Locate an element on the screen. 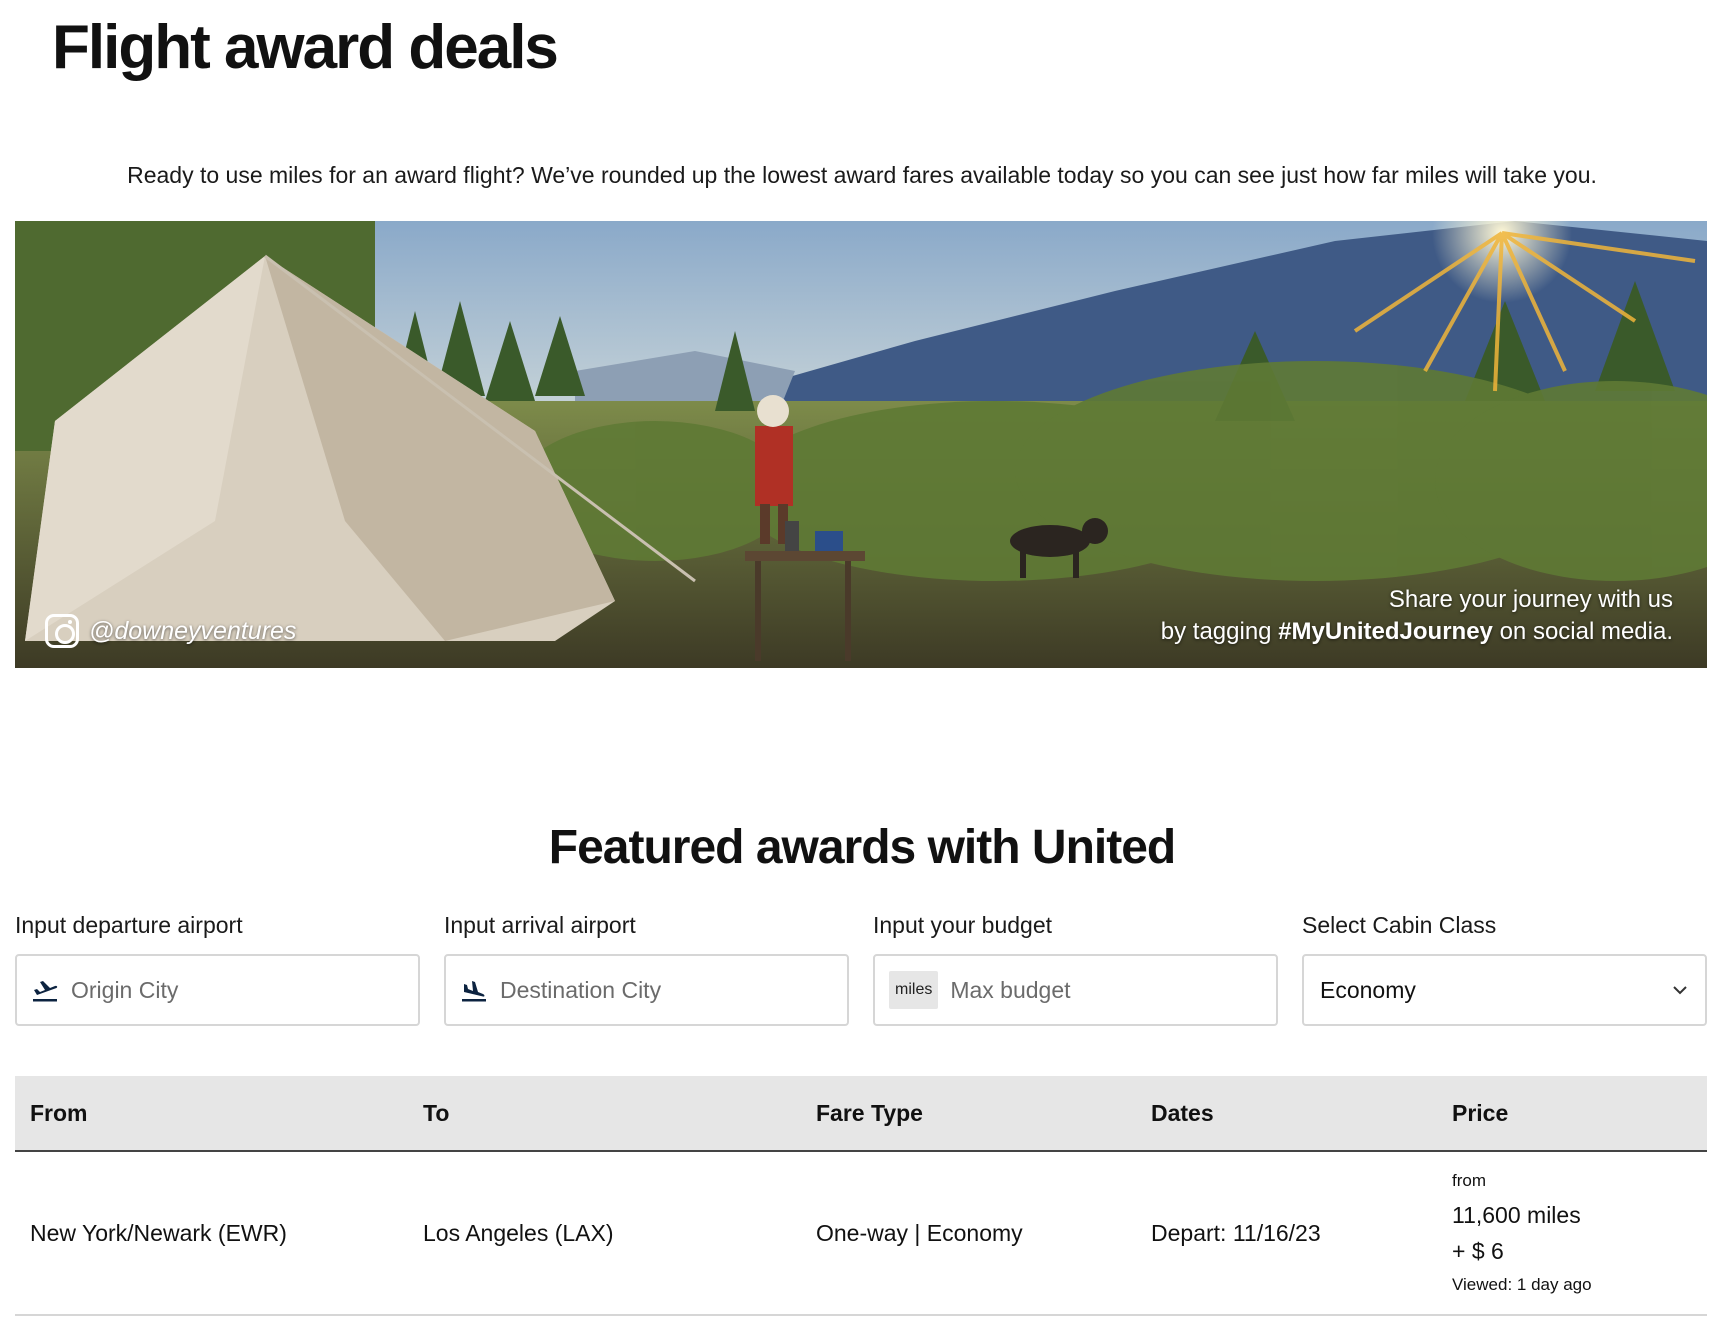 The image size is (1724, 1326). instagram-handle: @downeyventures is located at coordinates (170, 631).